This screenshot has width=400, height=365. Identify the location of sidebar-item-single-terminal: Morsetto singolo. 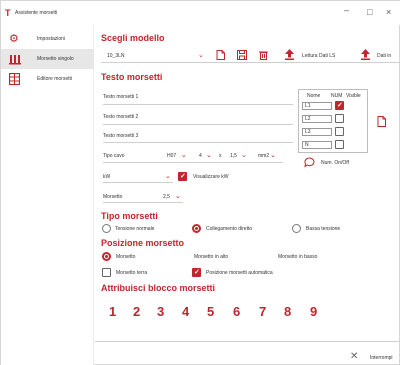
(47, 59).